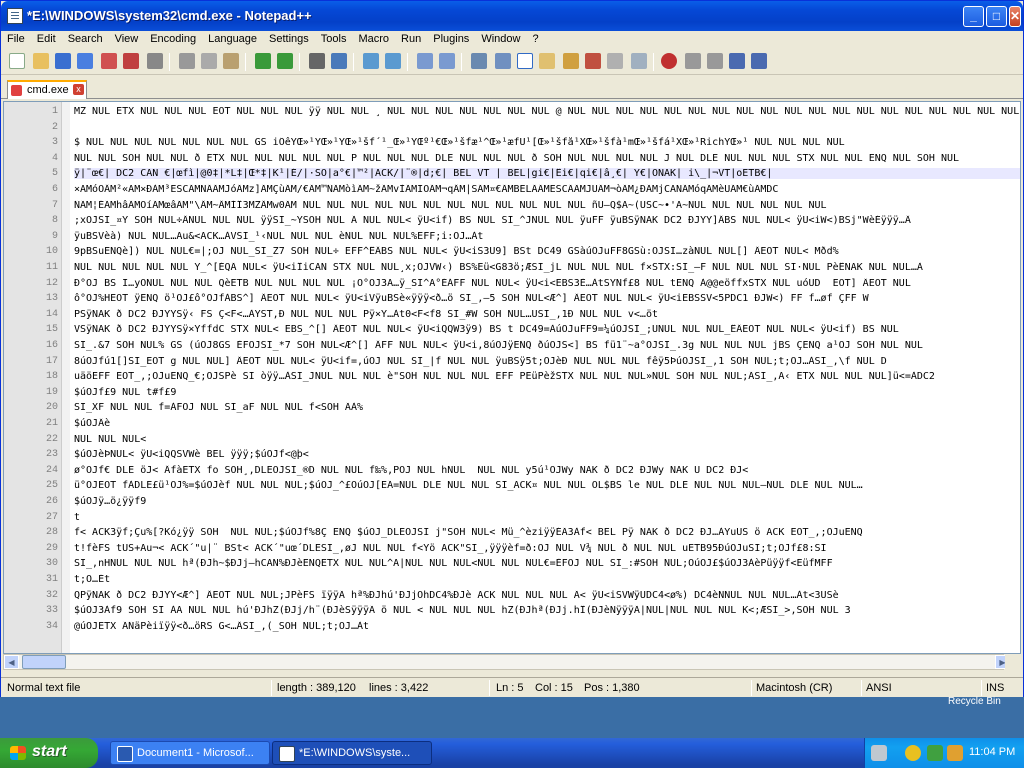 Image resolution: width=1024 pixels, height=768 pixels. Describe the element at coordinates (11, 662) in the screenshot. I see `scroll-left-icon: ◀` at that location.